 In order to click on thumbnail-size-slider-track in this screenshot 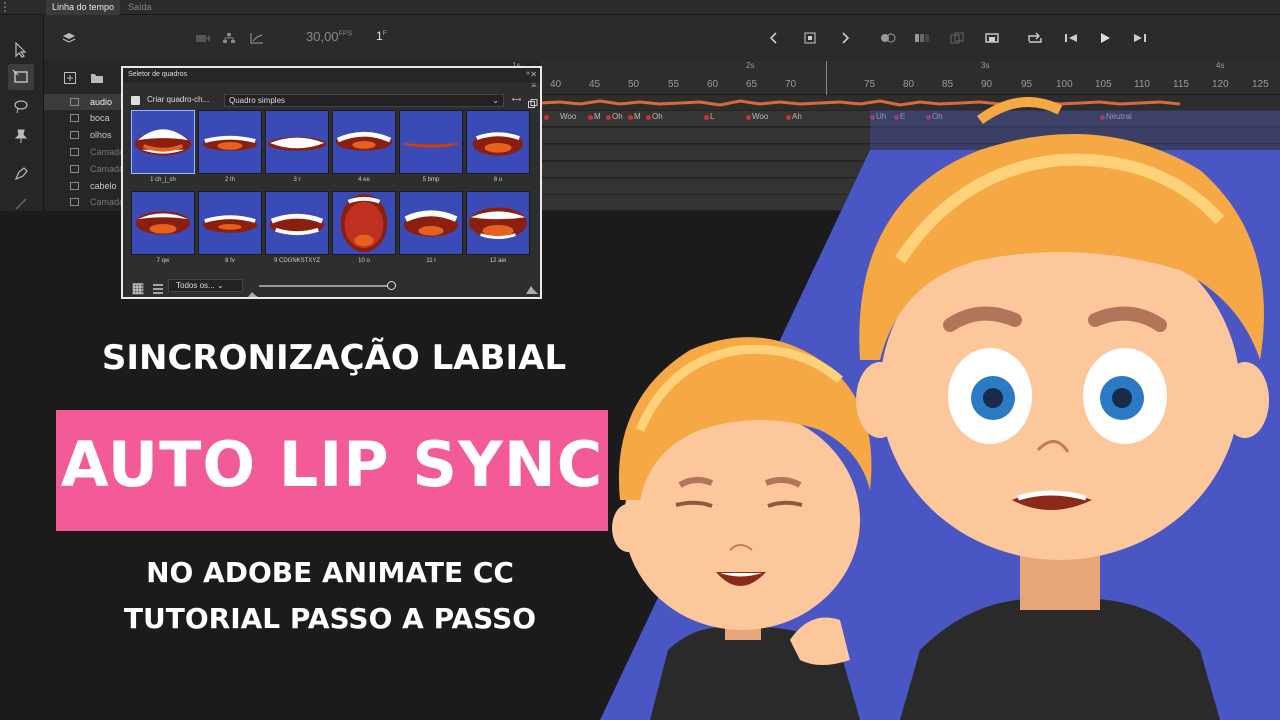, I will do `click(326, 286)`.